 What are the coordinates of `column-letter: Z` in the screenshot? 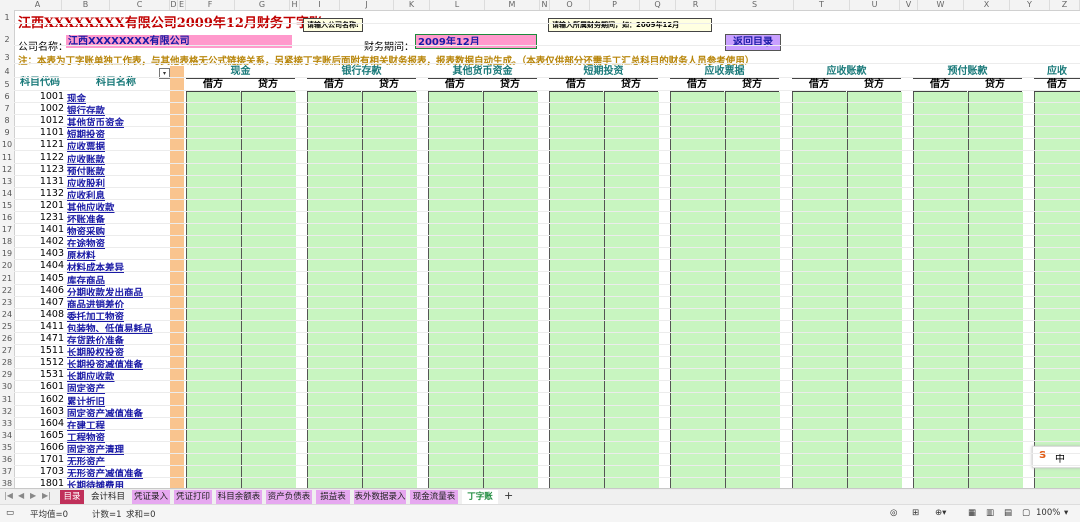 It's located at (1065, 5).